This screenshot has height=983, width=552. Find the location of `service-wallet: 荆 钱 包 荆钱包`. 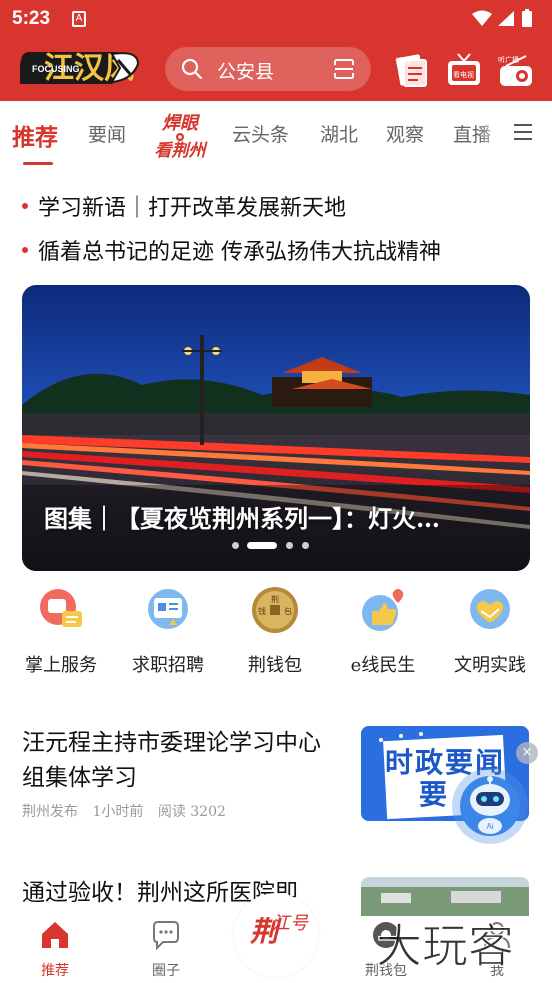

service-wallet: 荆 钱 包 荆钱包 is located at coordinates (275, 631).